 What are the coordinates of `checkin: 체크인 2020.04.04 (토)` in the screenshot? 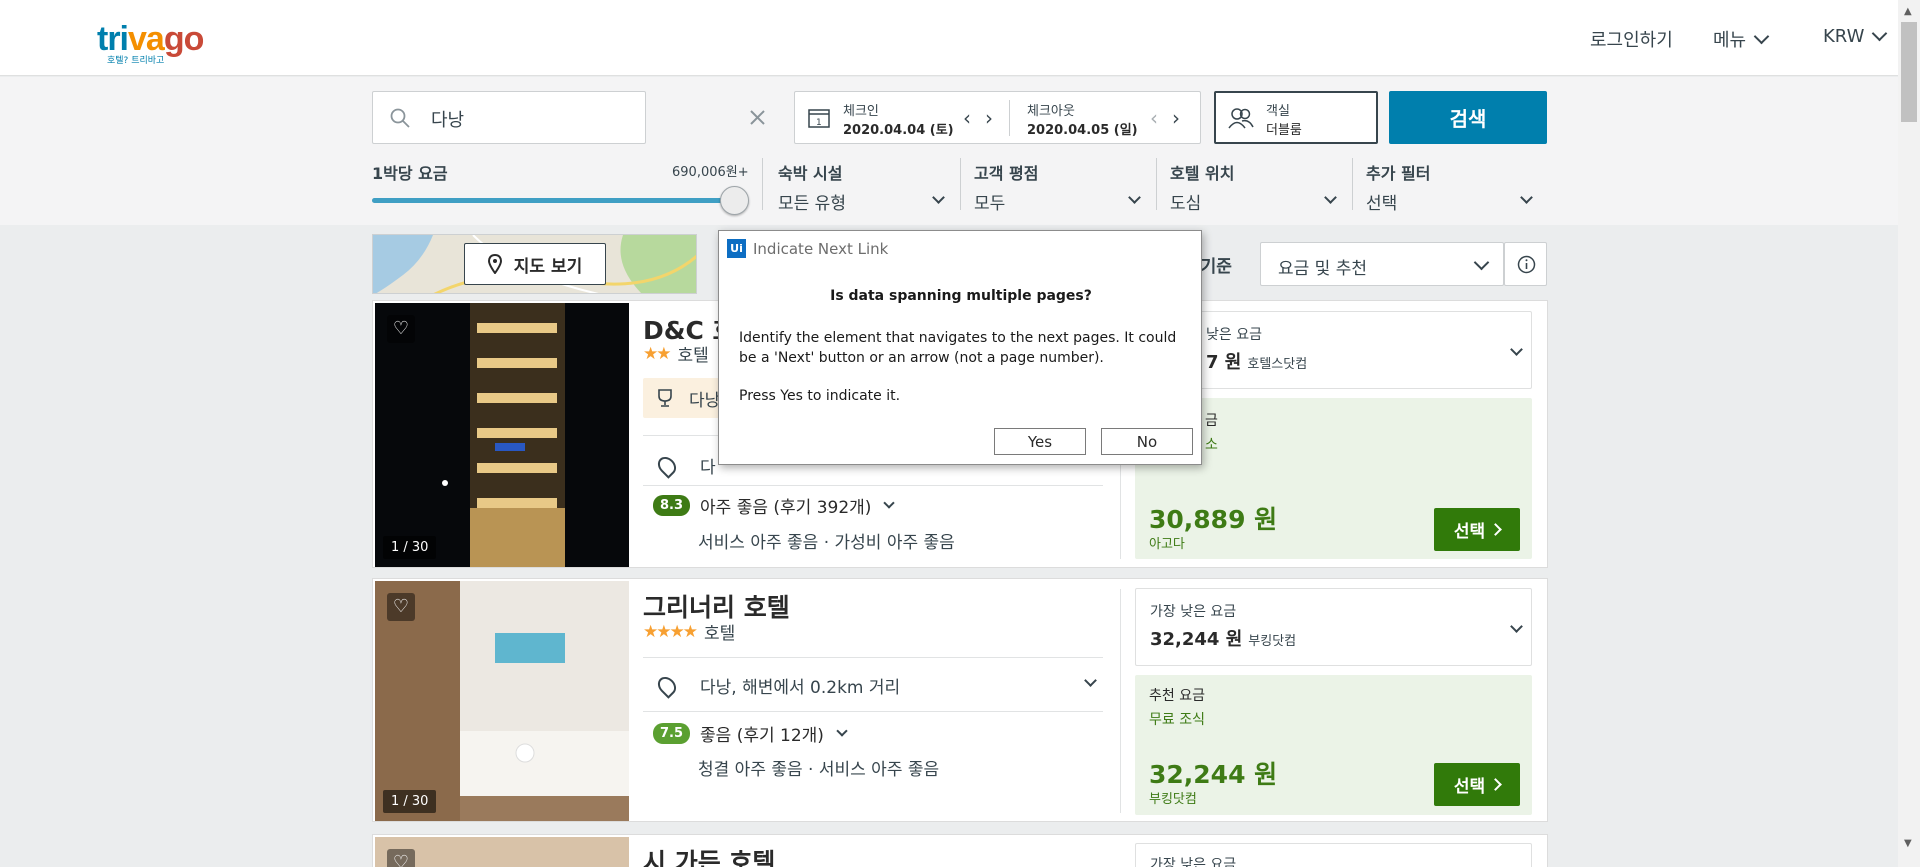 It's located at (898, 119).